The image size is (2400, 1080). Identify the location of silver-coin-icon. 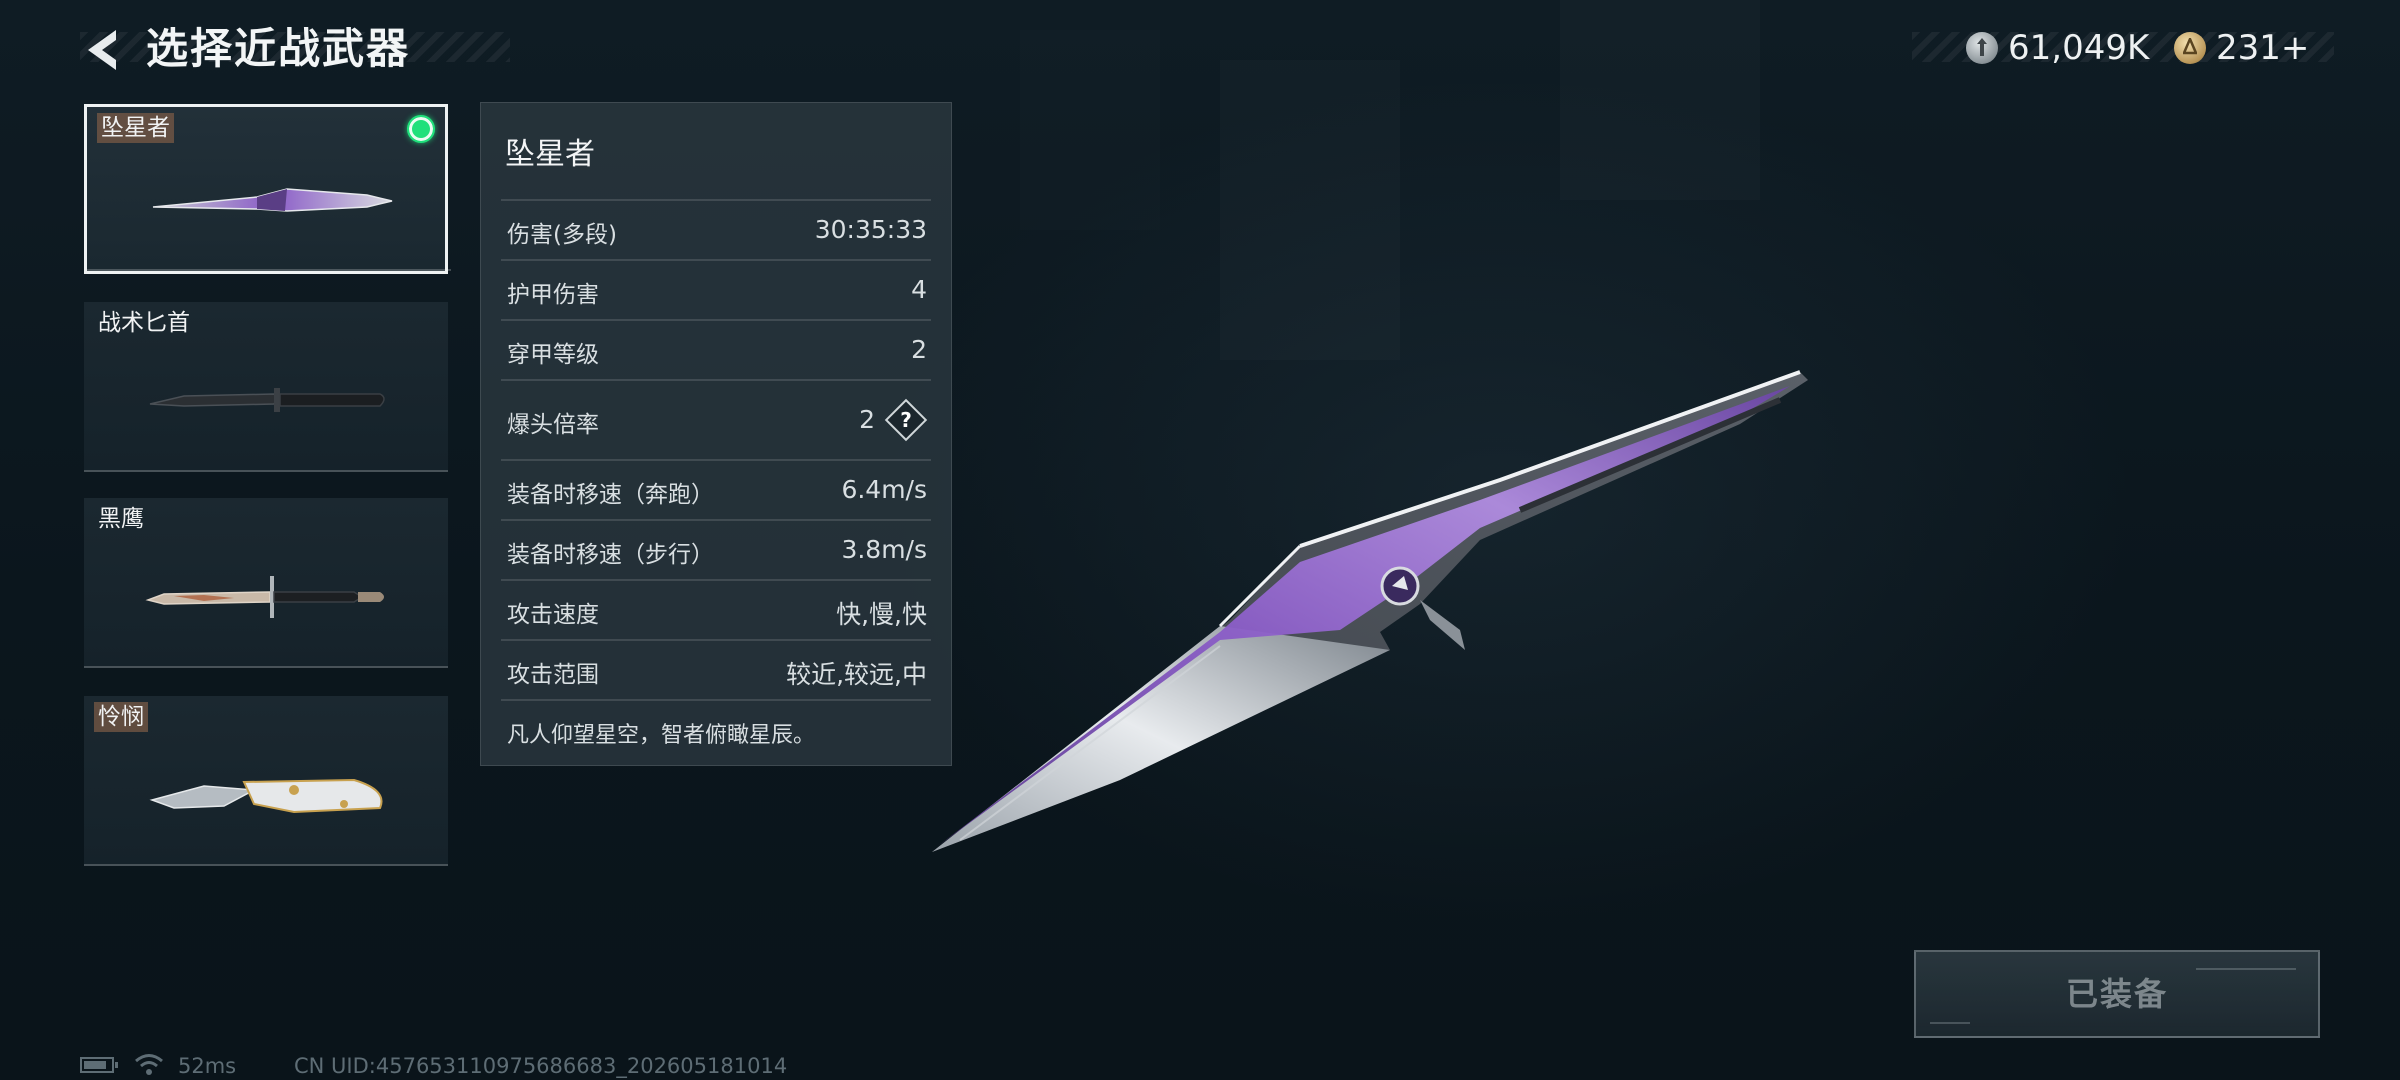
(1982, 48).